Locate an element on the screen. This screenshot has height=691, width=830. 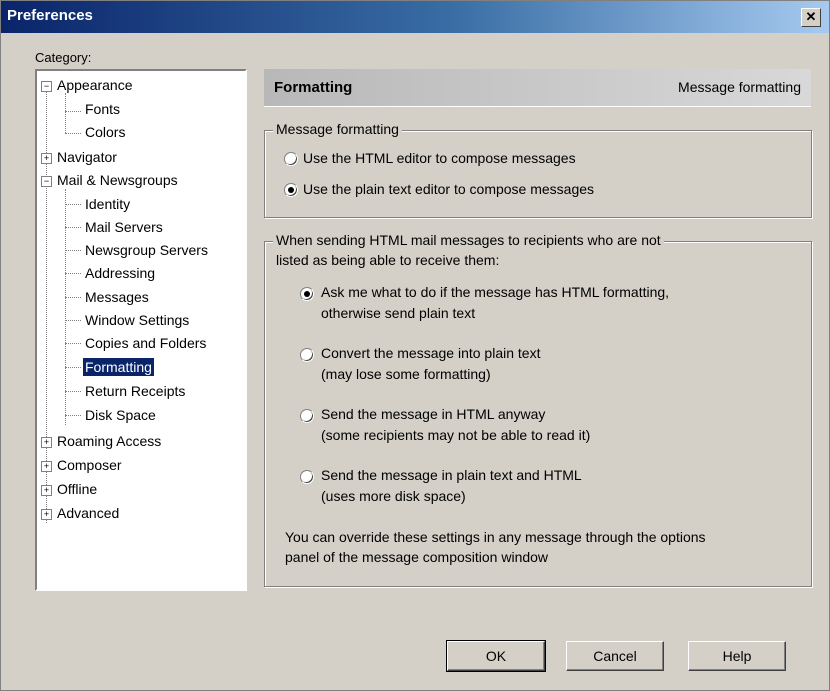
option-convert-plain-hint: (may lose some formatting) is located at coordinates (406, 374).